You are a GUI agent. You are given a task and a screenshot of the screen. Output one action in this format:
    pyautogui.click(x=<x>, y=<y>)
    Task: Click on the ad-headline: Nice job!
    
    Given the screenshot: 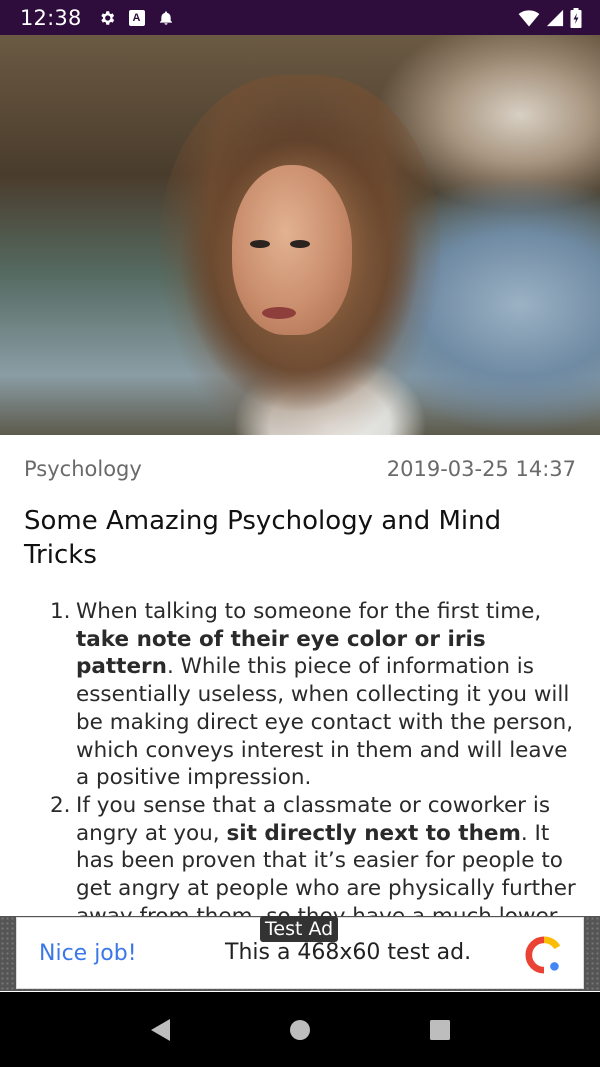 What is the action you would take?
    pyautogui.click(x=88, y=953)
    